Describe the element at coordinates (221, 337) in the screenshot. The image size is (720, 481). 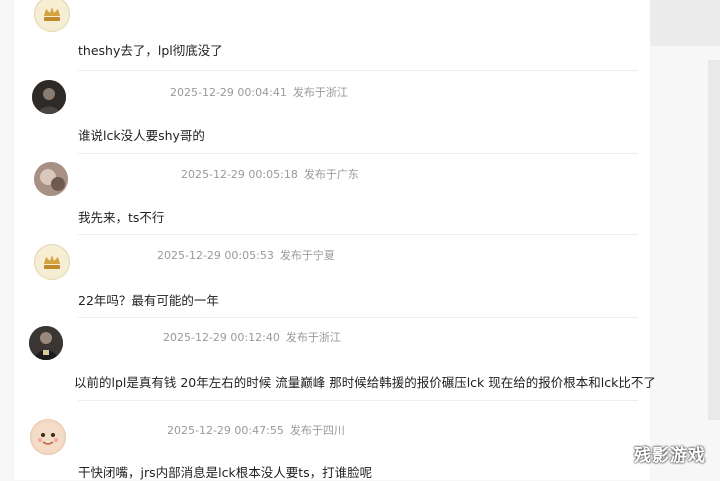
I see `comment-date: 2025-12-29 00:12:40` at that location.